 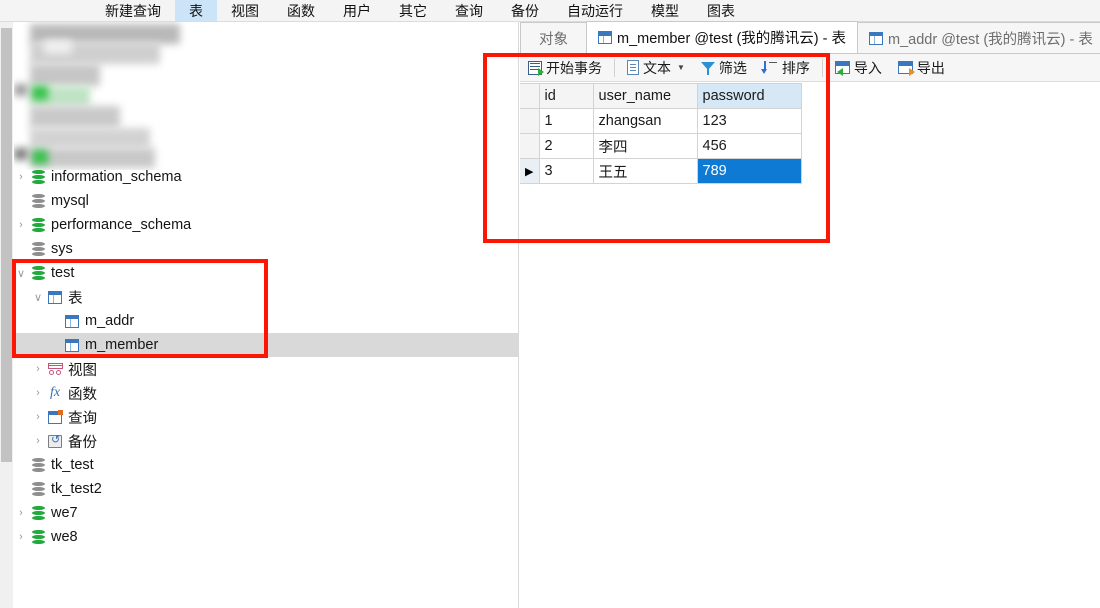 What do you see at coordinates (722, 37) in the screenshot?
I see `tab-m-member: m_member @test (我的腾讯云) - 表` at bounding box center [722, 37].